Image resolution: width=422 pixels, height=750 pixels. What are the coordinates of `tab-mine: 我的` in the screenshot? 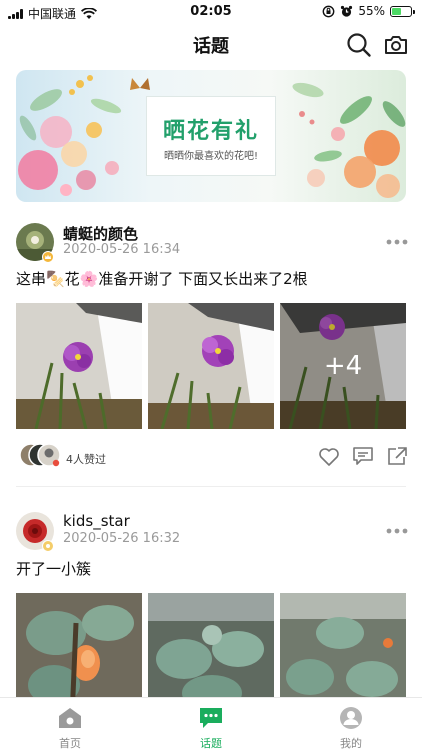 It's located at (351, 726).